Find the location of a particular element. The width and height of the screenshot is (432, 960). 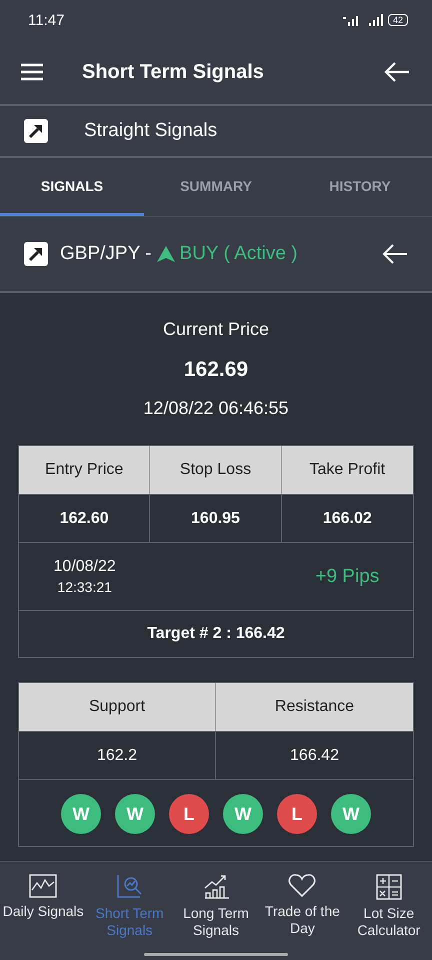

column-header: Support is located at coordinates (117, 707).